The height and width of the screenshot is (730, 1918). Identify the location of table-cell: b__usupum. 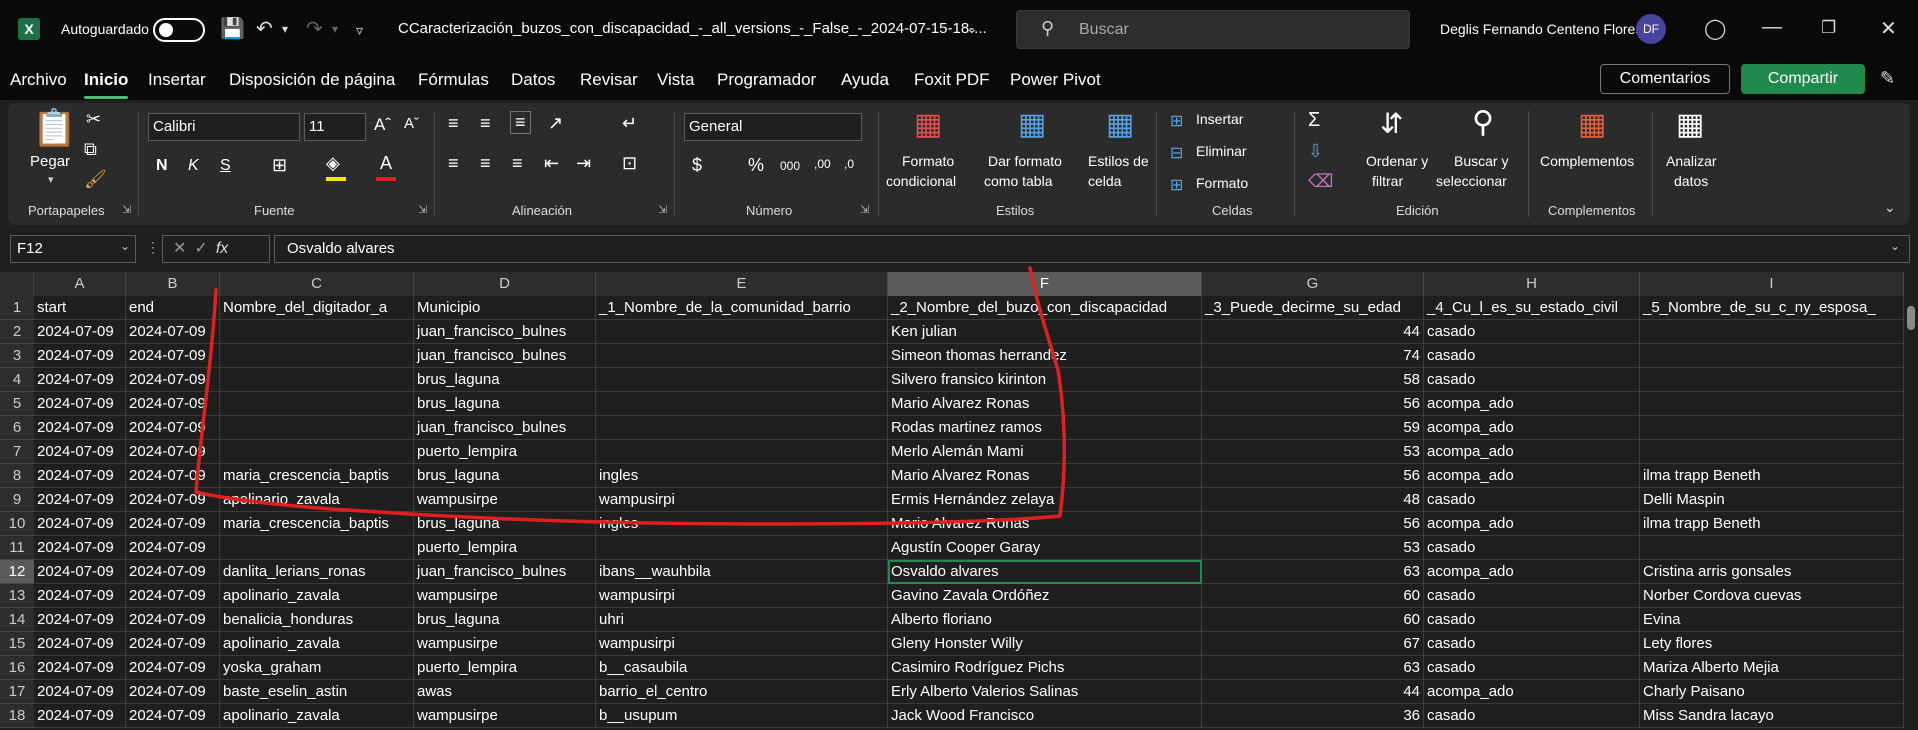
(742, 716).